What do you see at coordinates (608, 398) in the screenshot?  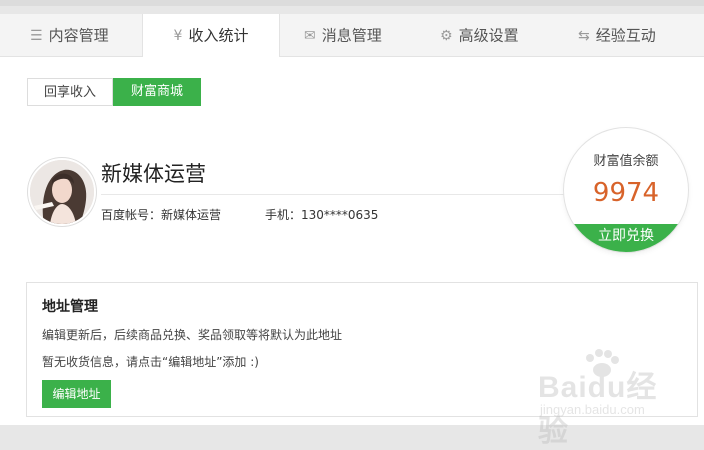 I see `baidu-jingyan-watermark: Baidu经验 jingyan.baidu.com` at bounding box center [608, 398].